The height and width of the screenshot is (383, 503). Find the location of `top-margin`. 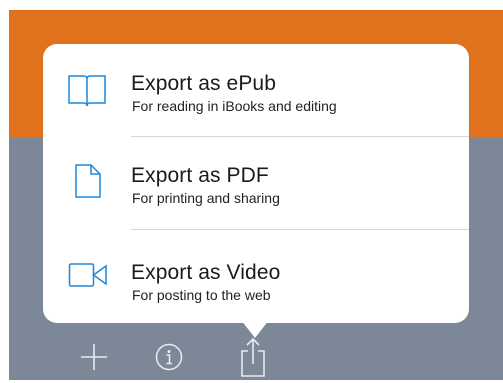

top-margin is located at coordinates (251, 5).